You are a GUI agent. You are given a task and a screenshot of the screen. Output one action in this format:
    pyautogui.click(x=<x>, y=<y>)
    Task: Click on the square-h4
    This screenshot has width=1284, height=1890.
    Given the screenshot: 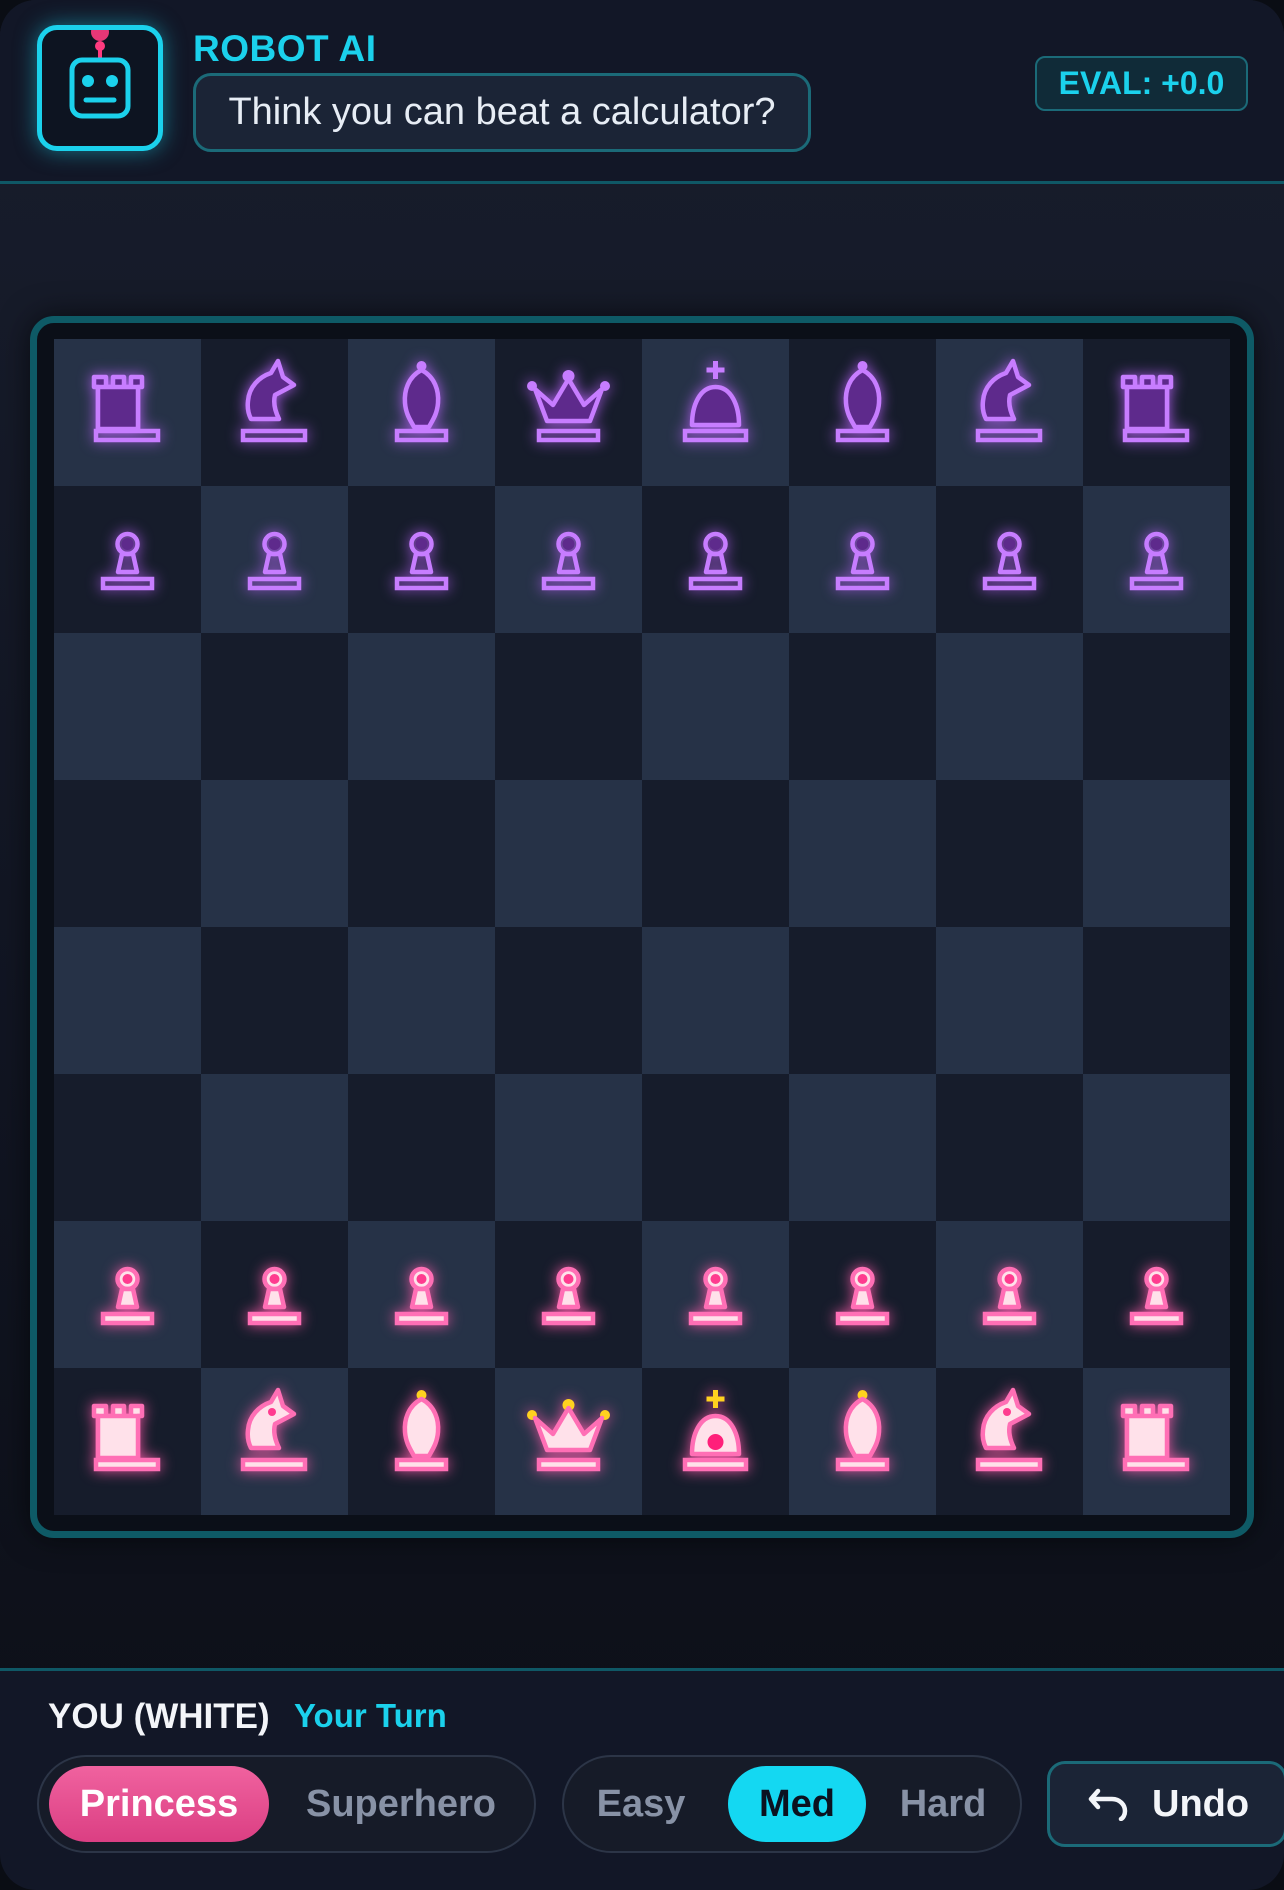 What is the action you would take?
    pyautogui.click(x=1156, y=1000)
    